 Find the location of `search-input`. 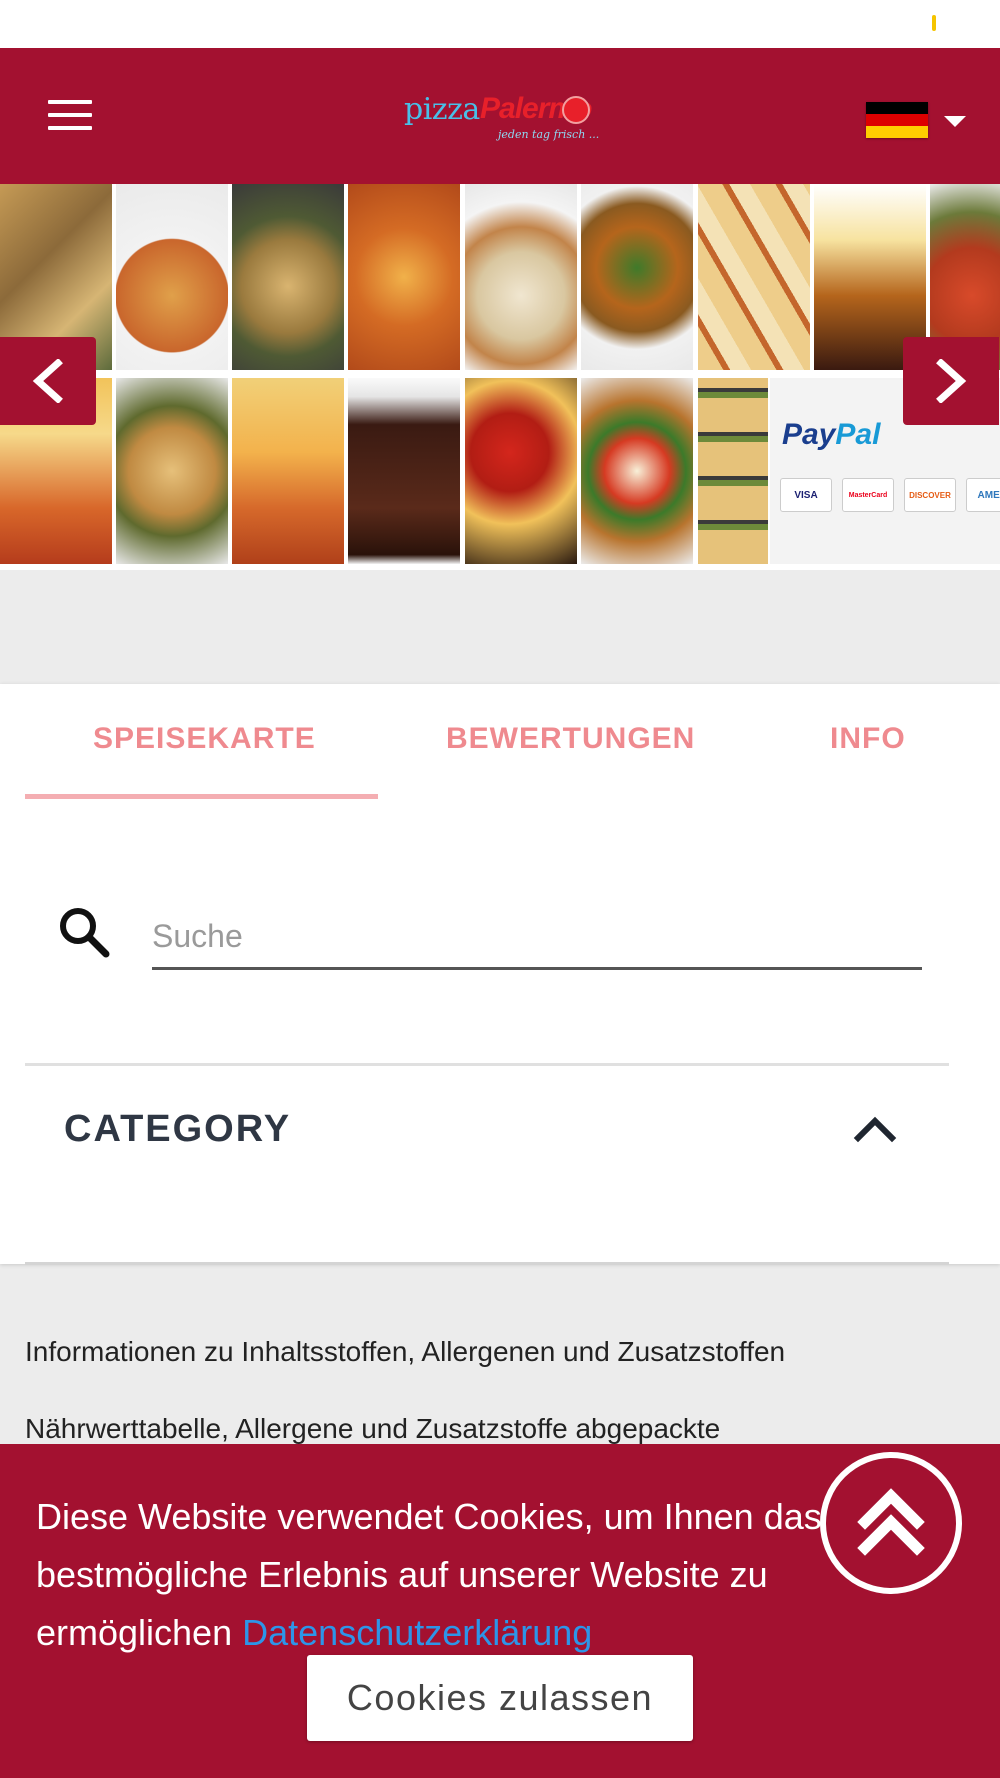

search-input is located at coordinates (537, 938).